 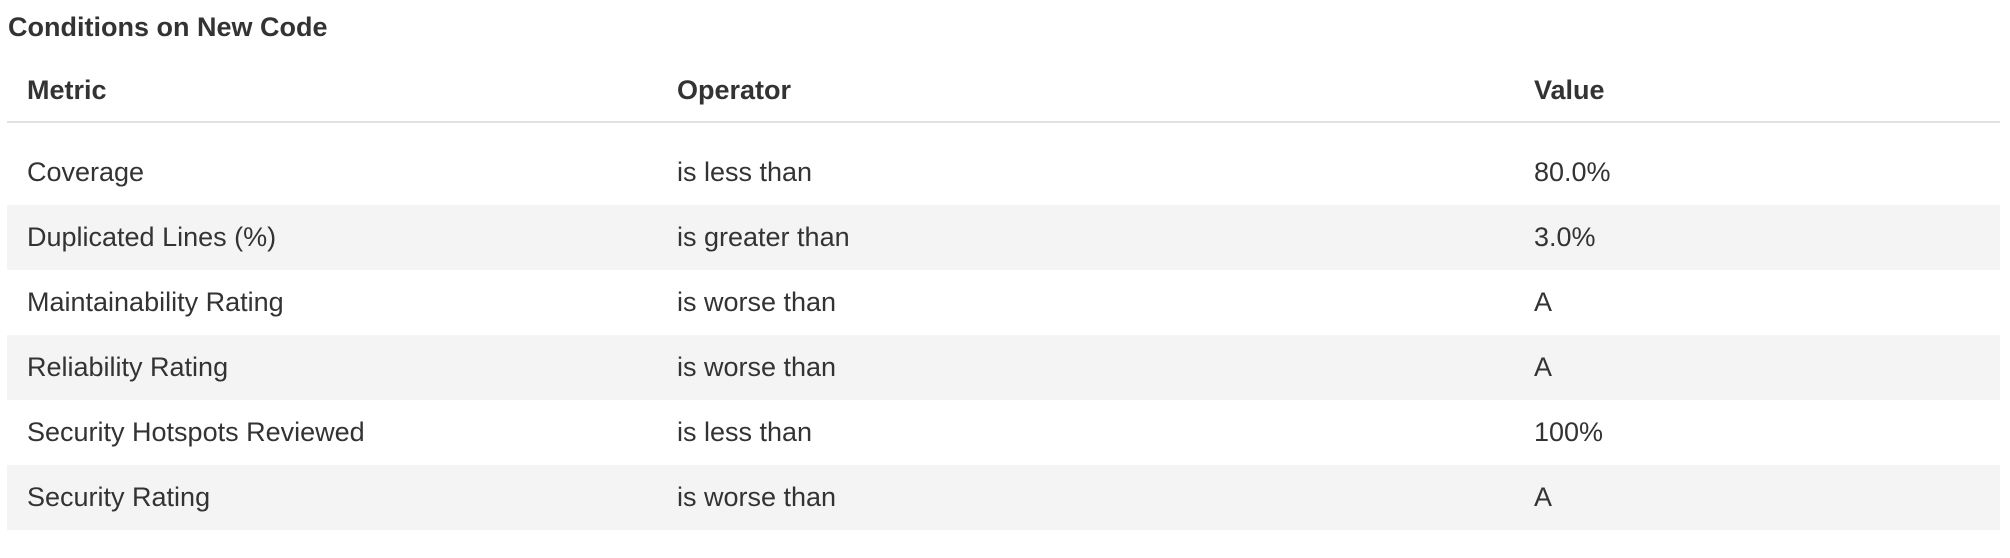 What do you see at coordinates (168, 27) in the screenshot?
I see `section-title: Conditions on New Code` at bounding box center [168, 27].